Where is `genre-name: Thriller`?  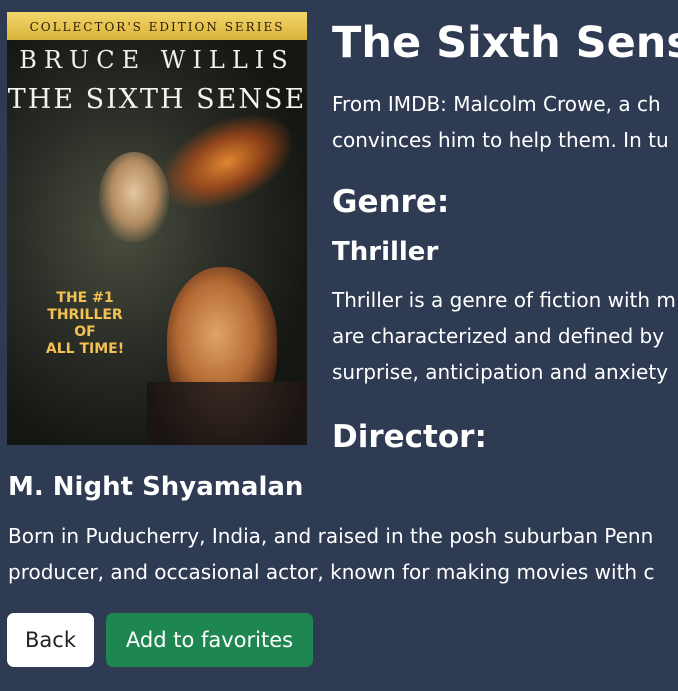
genre-name: Thriller is located at coordinates (385, 252).